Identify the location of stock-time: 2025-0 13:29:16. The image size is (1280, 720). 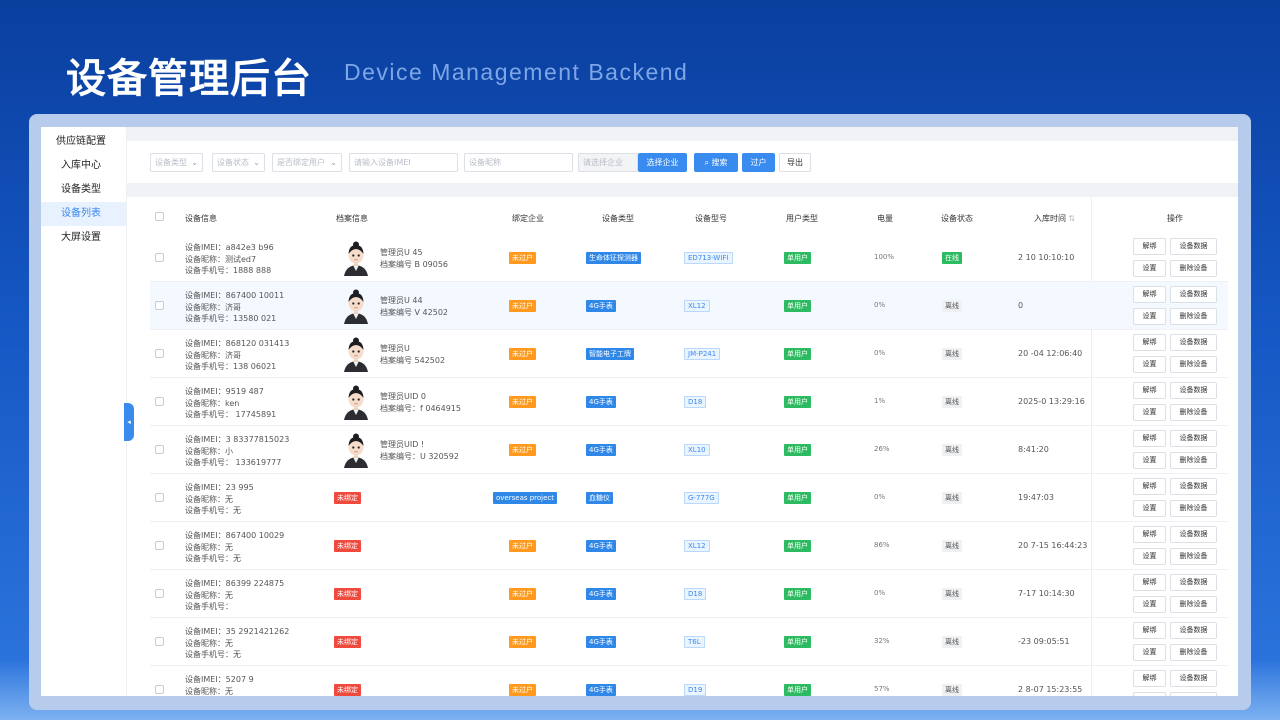
(1051, 401).